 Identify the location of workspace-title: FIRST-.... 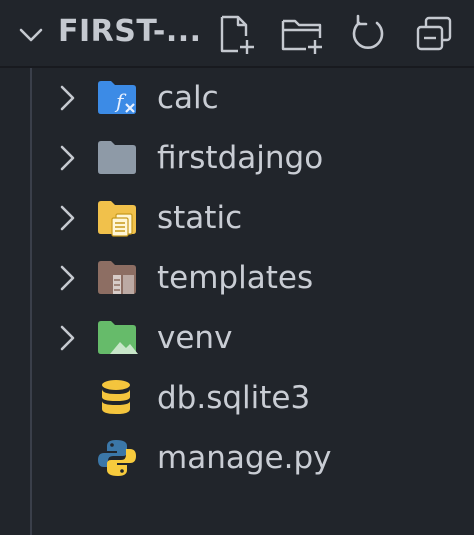
(130, 31).